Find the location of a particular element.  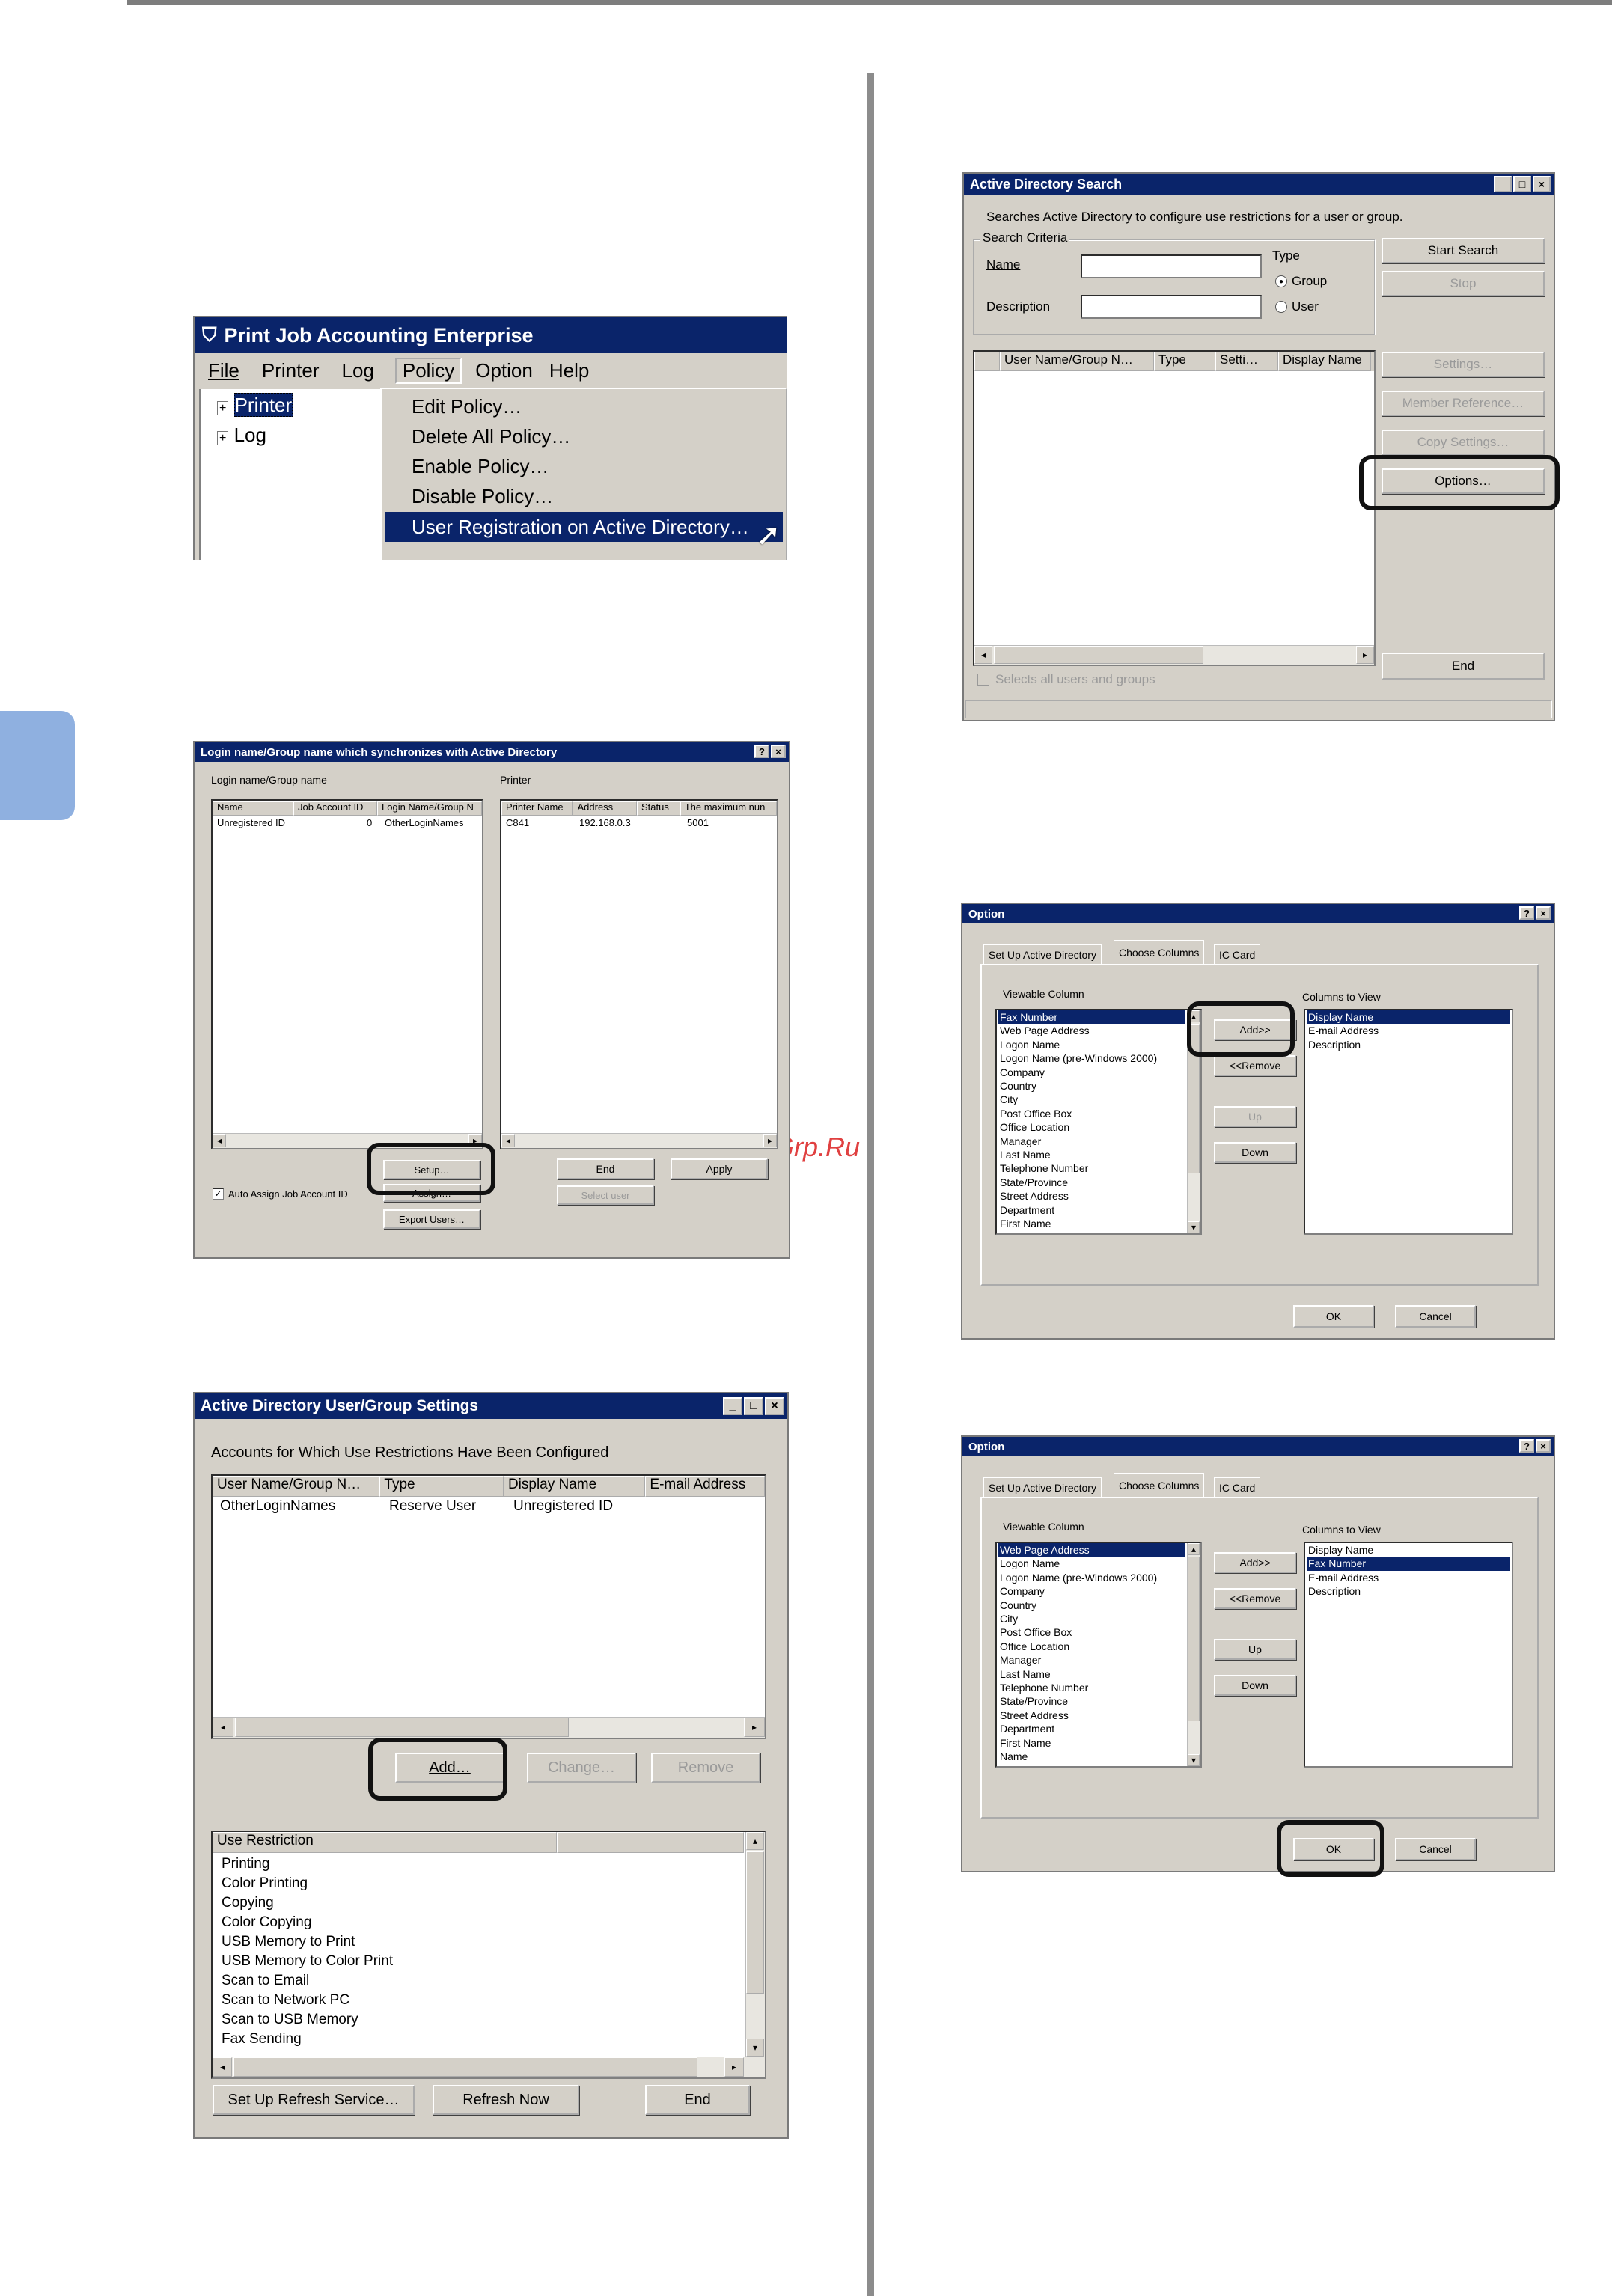

minimize-icon: _ is located at coordinates (732, 1406).